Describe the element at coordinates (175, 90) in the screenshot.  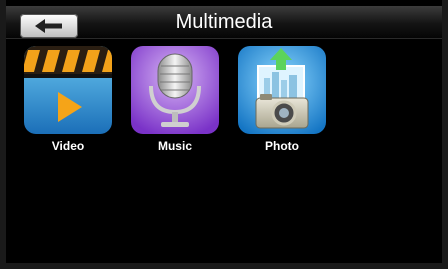
I see `microphone-icon` at that location.